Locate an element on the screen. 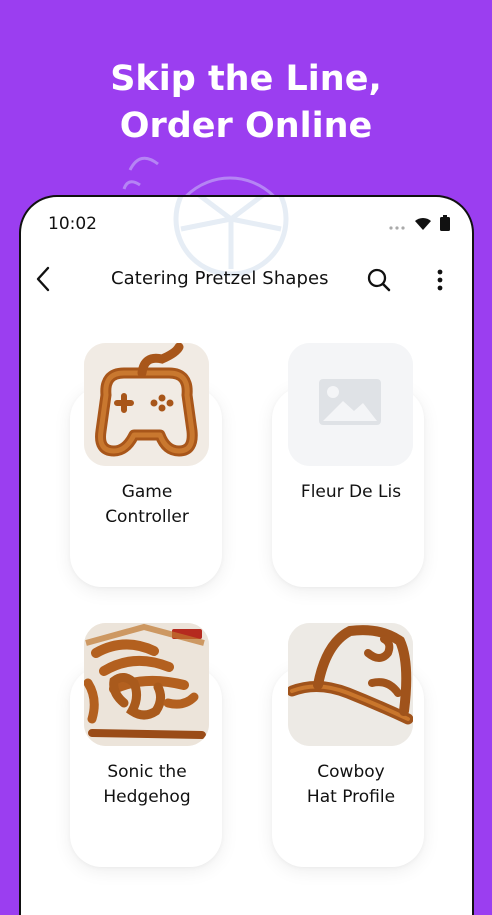 The image size is (492, 915). product-name: Game Controller is located at coordinates (147, 505).